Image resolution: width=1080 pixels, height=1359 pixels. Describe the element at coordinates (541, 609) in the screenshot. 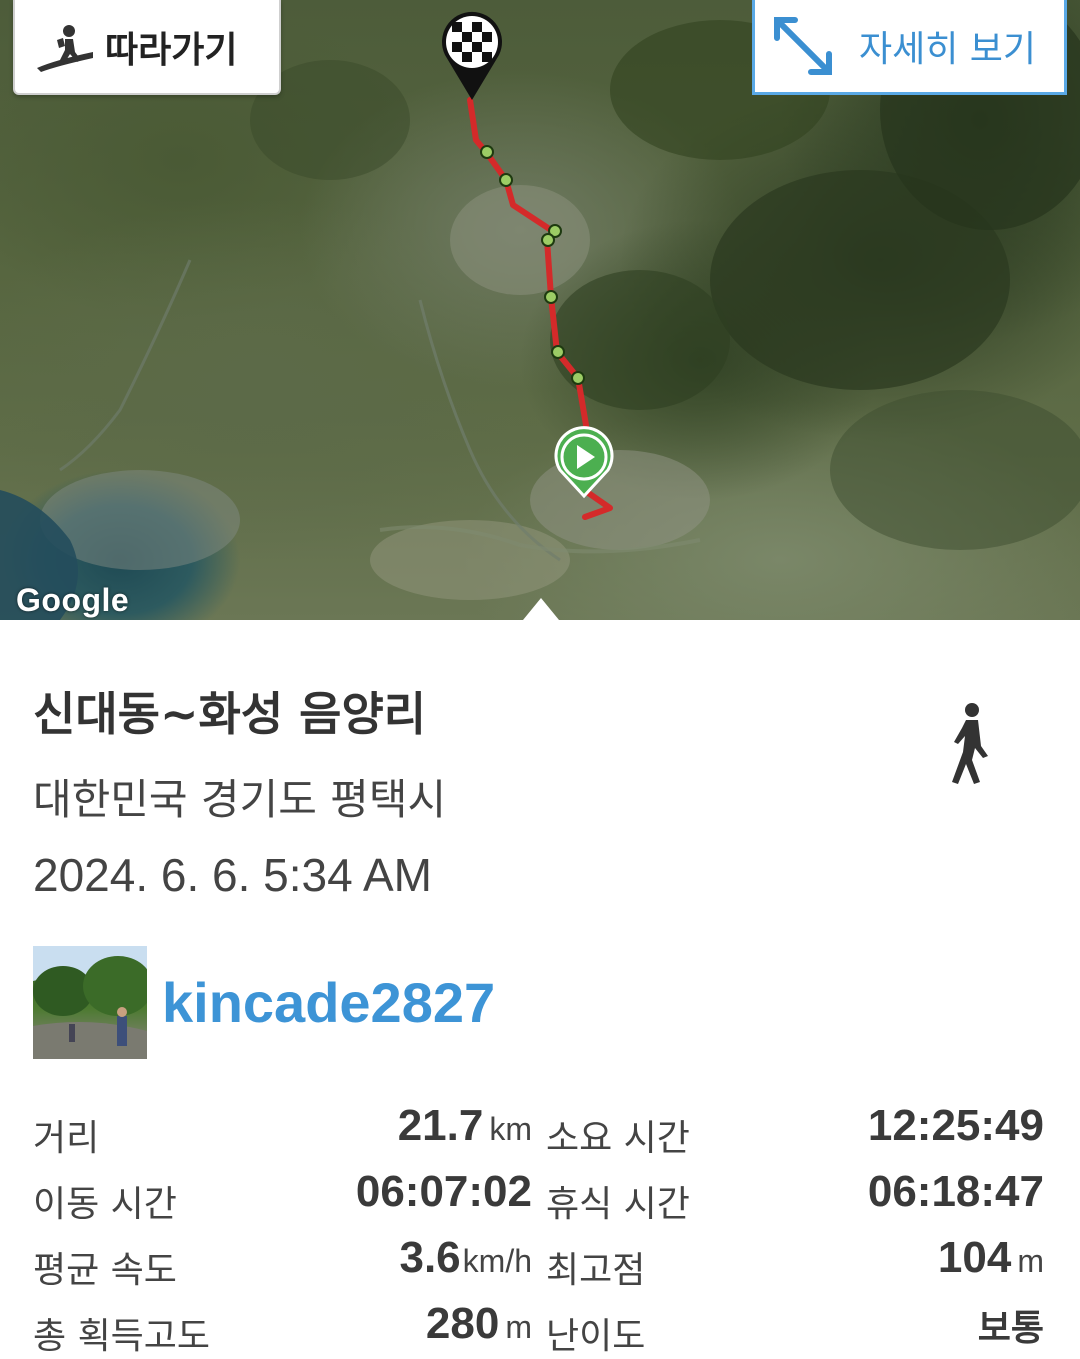

I see `panel-pointer` at that location.